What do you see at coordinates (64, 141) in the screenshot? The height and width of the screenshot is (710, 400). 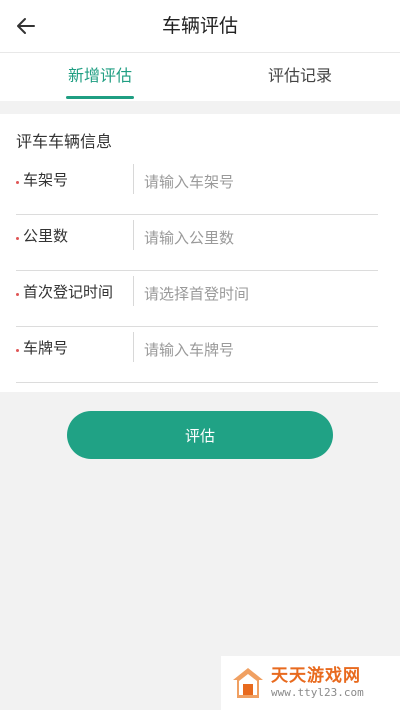 I see `section-title: 评车车辆信息` at bounding box center [64, 141].